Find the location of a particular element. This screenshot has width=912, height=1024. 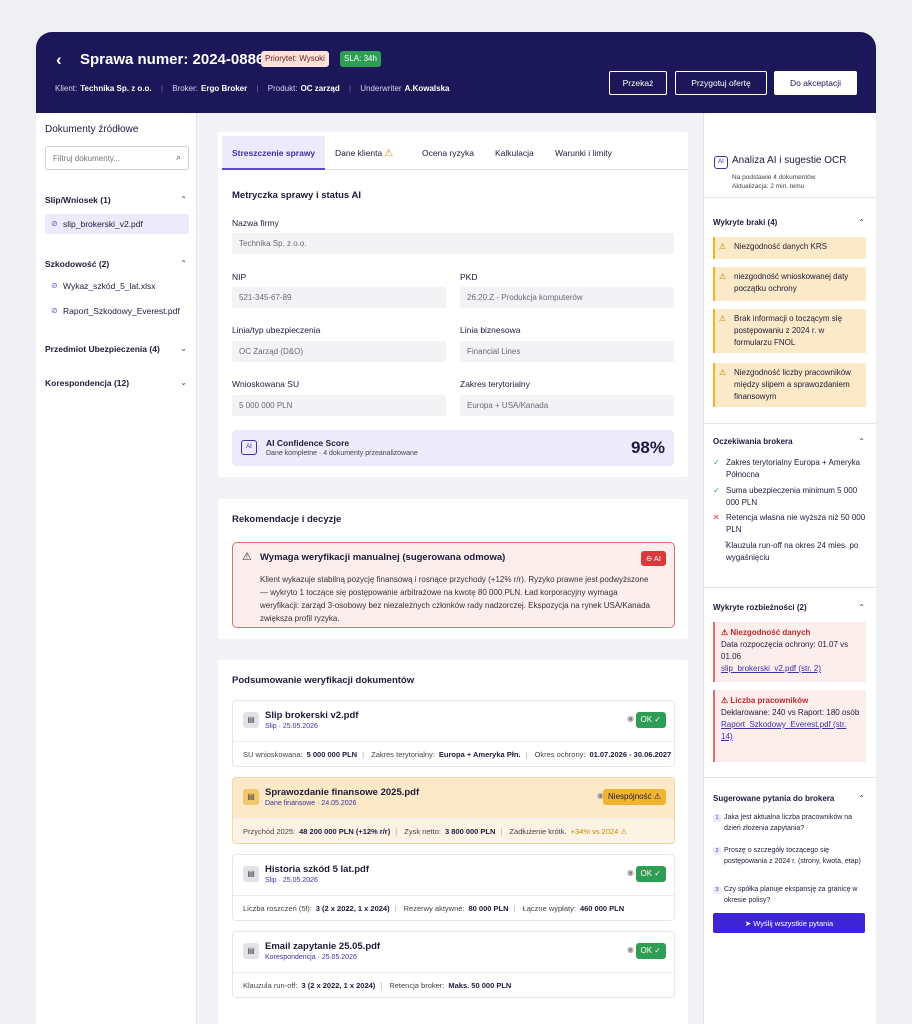

forward-button: Przekaż is located at coordinates (638, 83).